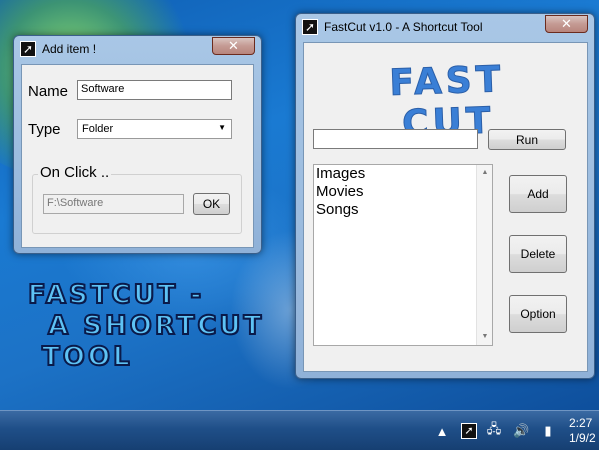  I want to click on type-select-value: Folder, so click(98, 129).